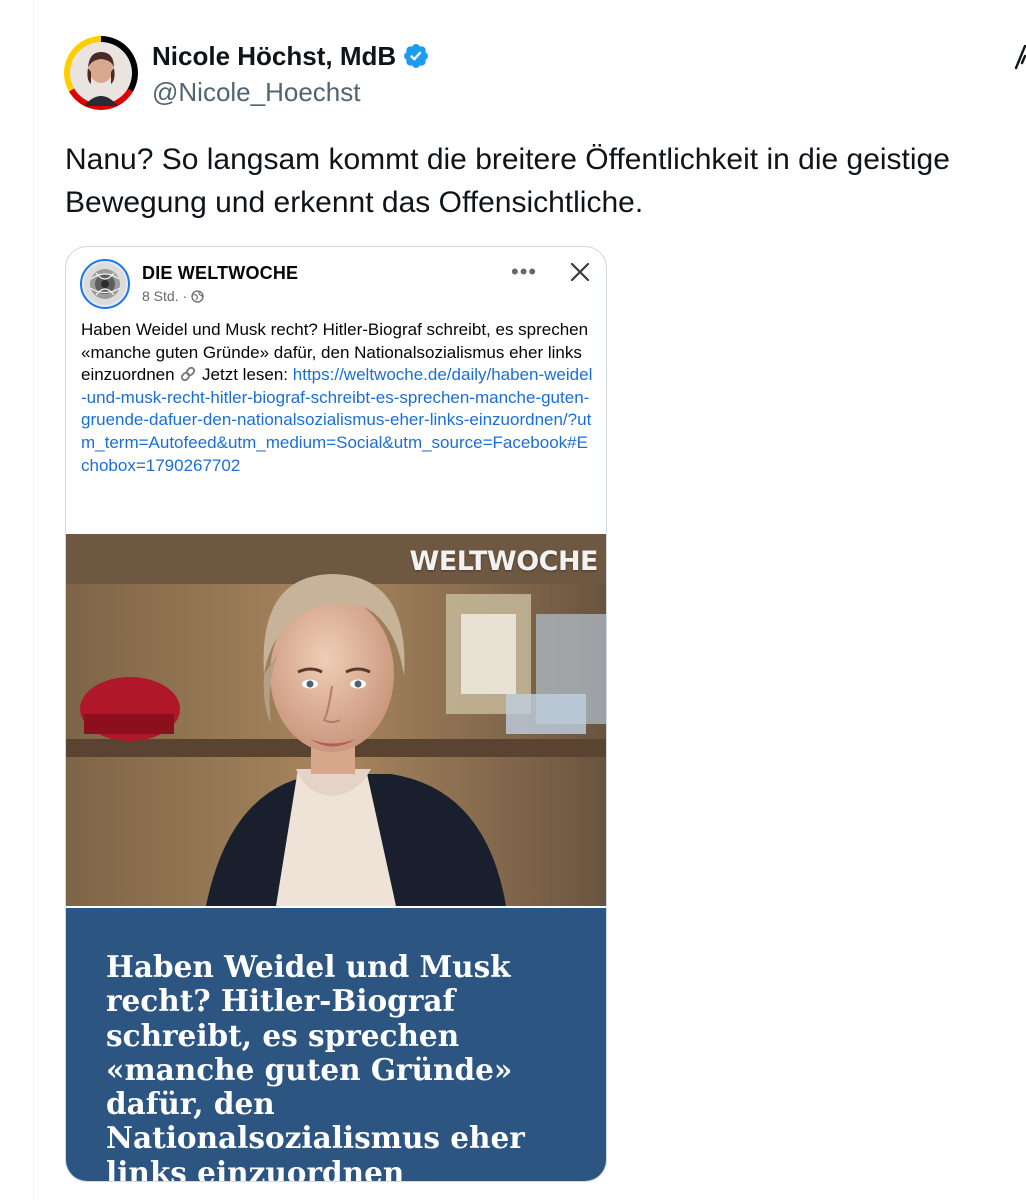 This screenshot has height=1200, width=1026. I want to click on post-time: 8 Std., so click(160, 296).